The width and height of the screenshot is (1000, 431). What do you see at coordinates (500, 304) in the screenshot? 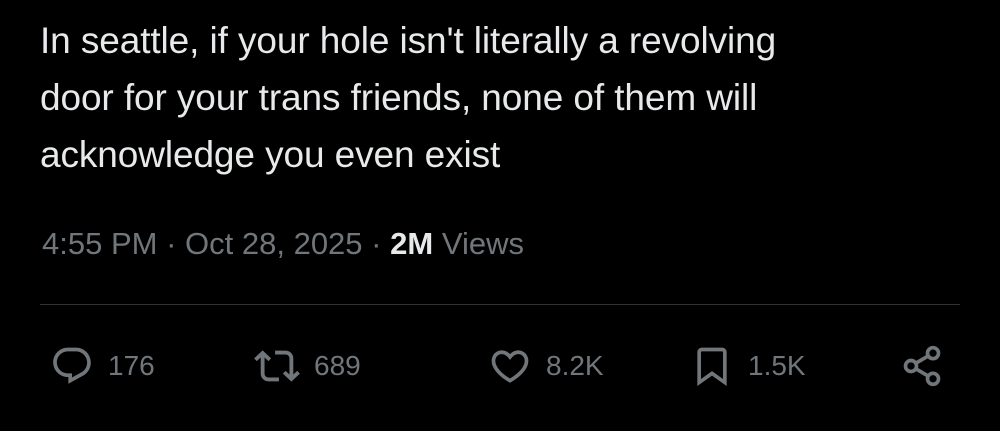
I see `divider` at bounding box center [500, 304].